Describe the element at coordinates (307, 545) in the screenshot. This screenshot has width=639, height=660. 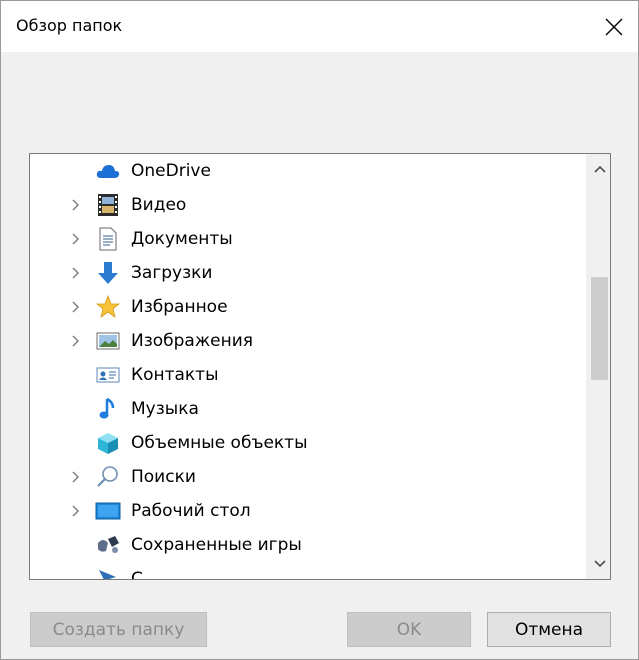
I see `tree-item-saved-games: Сохраненные игры` at that location.